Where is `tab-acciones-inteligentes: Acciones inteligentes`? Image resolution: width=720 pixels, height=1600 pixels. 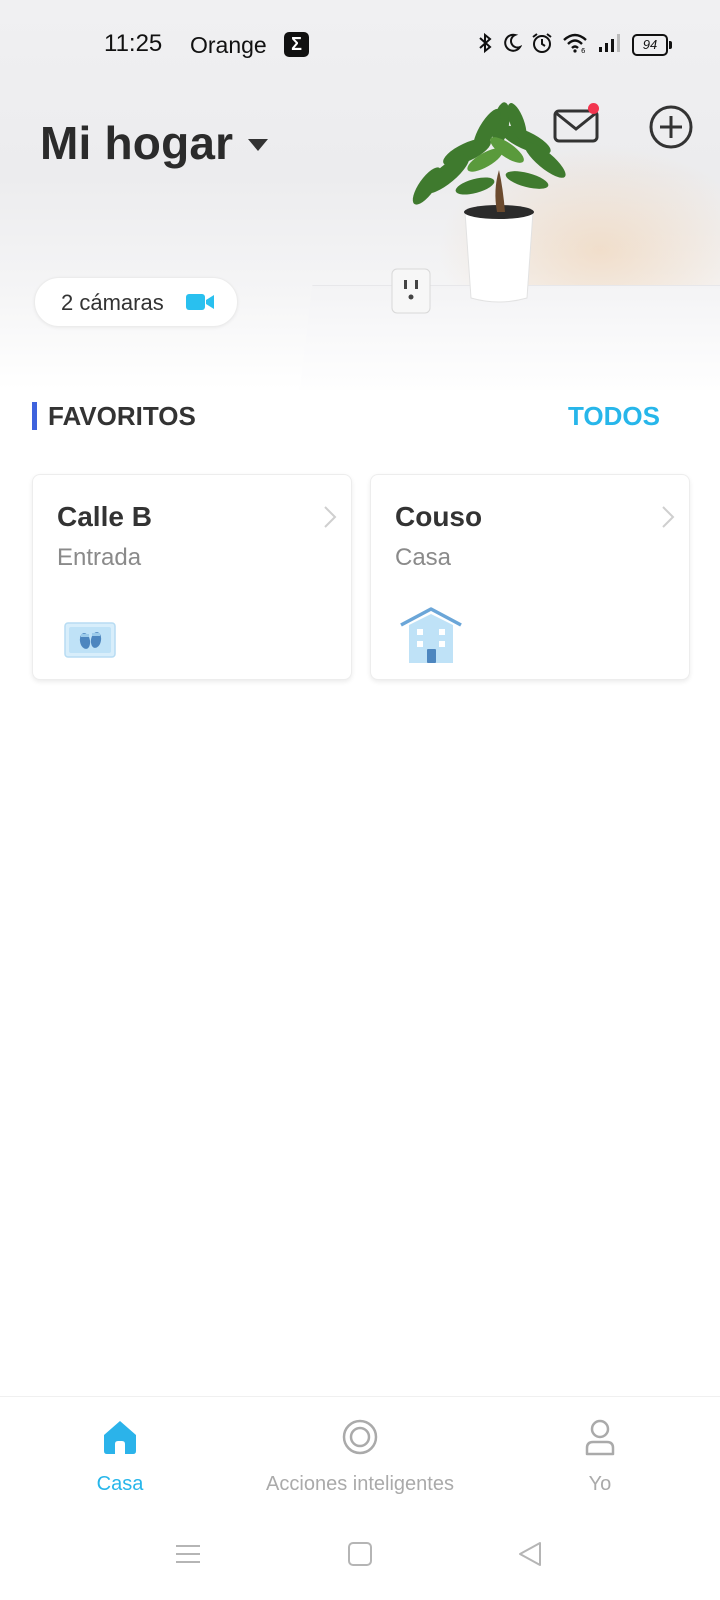
tab-acciones-inteligentes: Acciones inteligentes is located at coordinates (360, 1452).